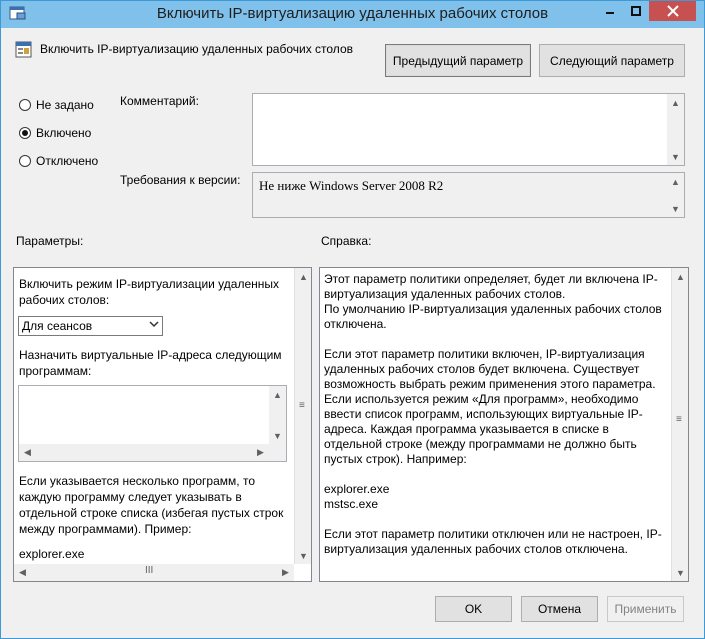 The width and height of the screenshot is (705, 639). What do you see at coordinates (675, 129) in the screenshot?
I see `comment-scrollbar: ▲ ▼` at bounding box center [675, 129].